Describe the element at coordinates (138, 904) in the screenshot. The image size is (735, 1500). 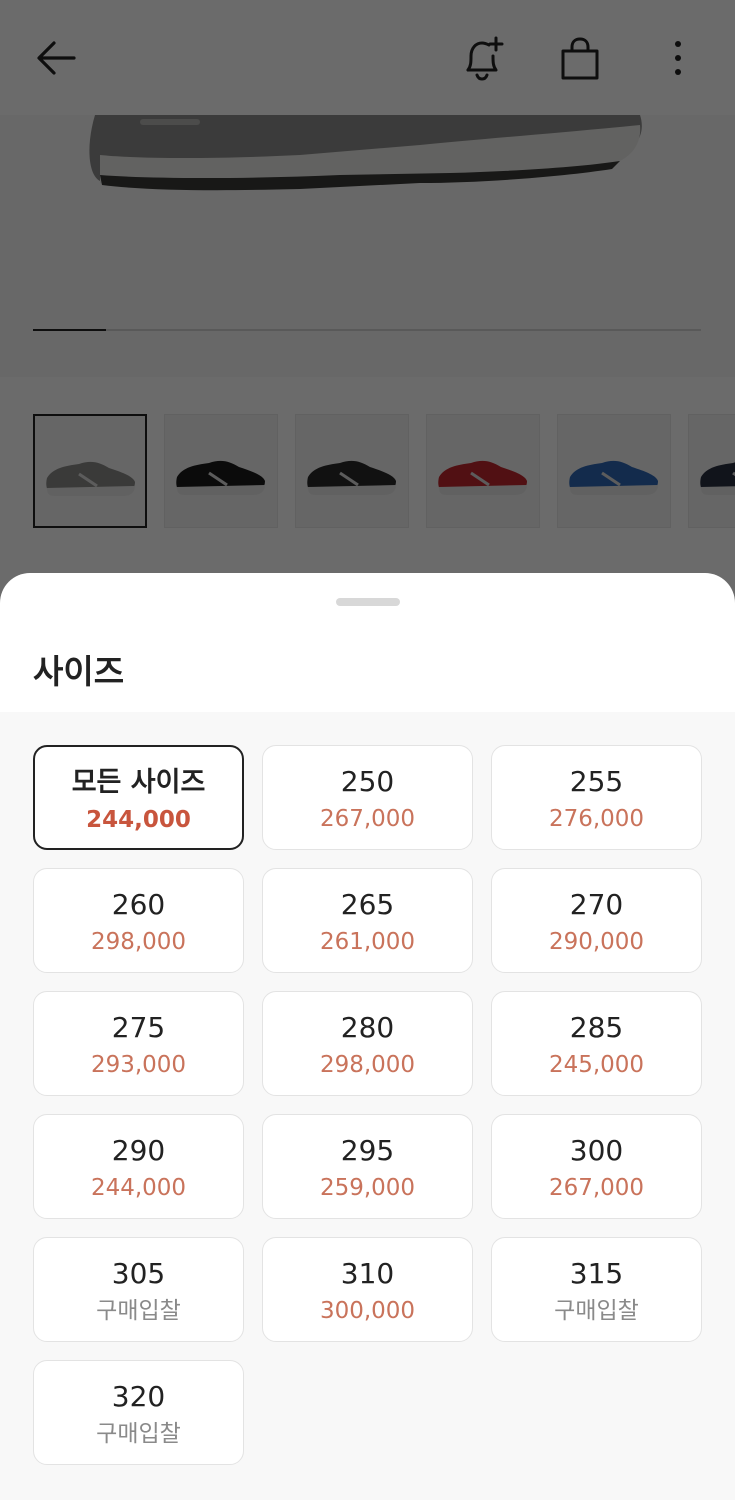
I see `size-label: 260` at that location.